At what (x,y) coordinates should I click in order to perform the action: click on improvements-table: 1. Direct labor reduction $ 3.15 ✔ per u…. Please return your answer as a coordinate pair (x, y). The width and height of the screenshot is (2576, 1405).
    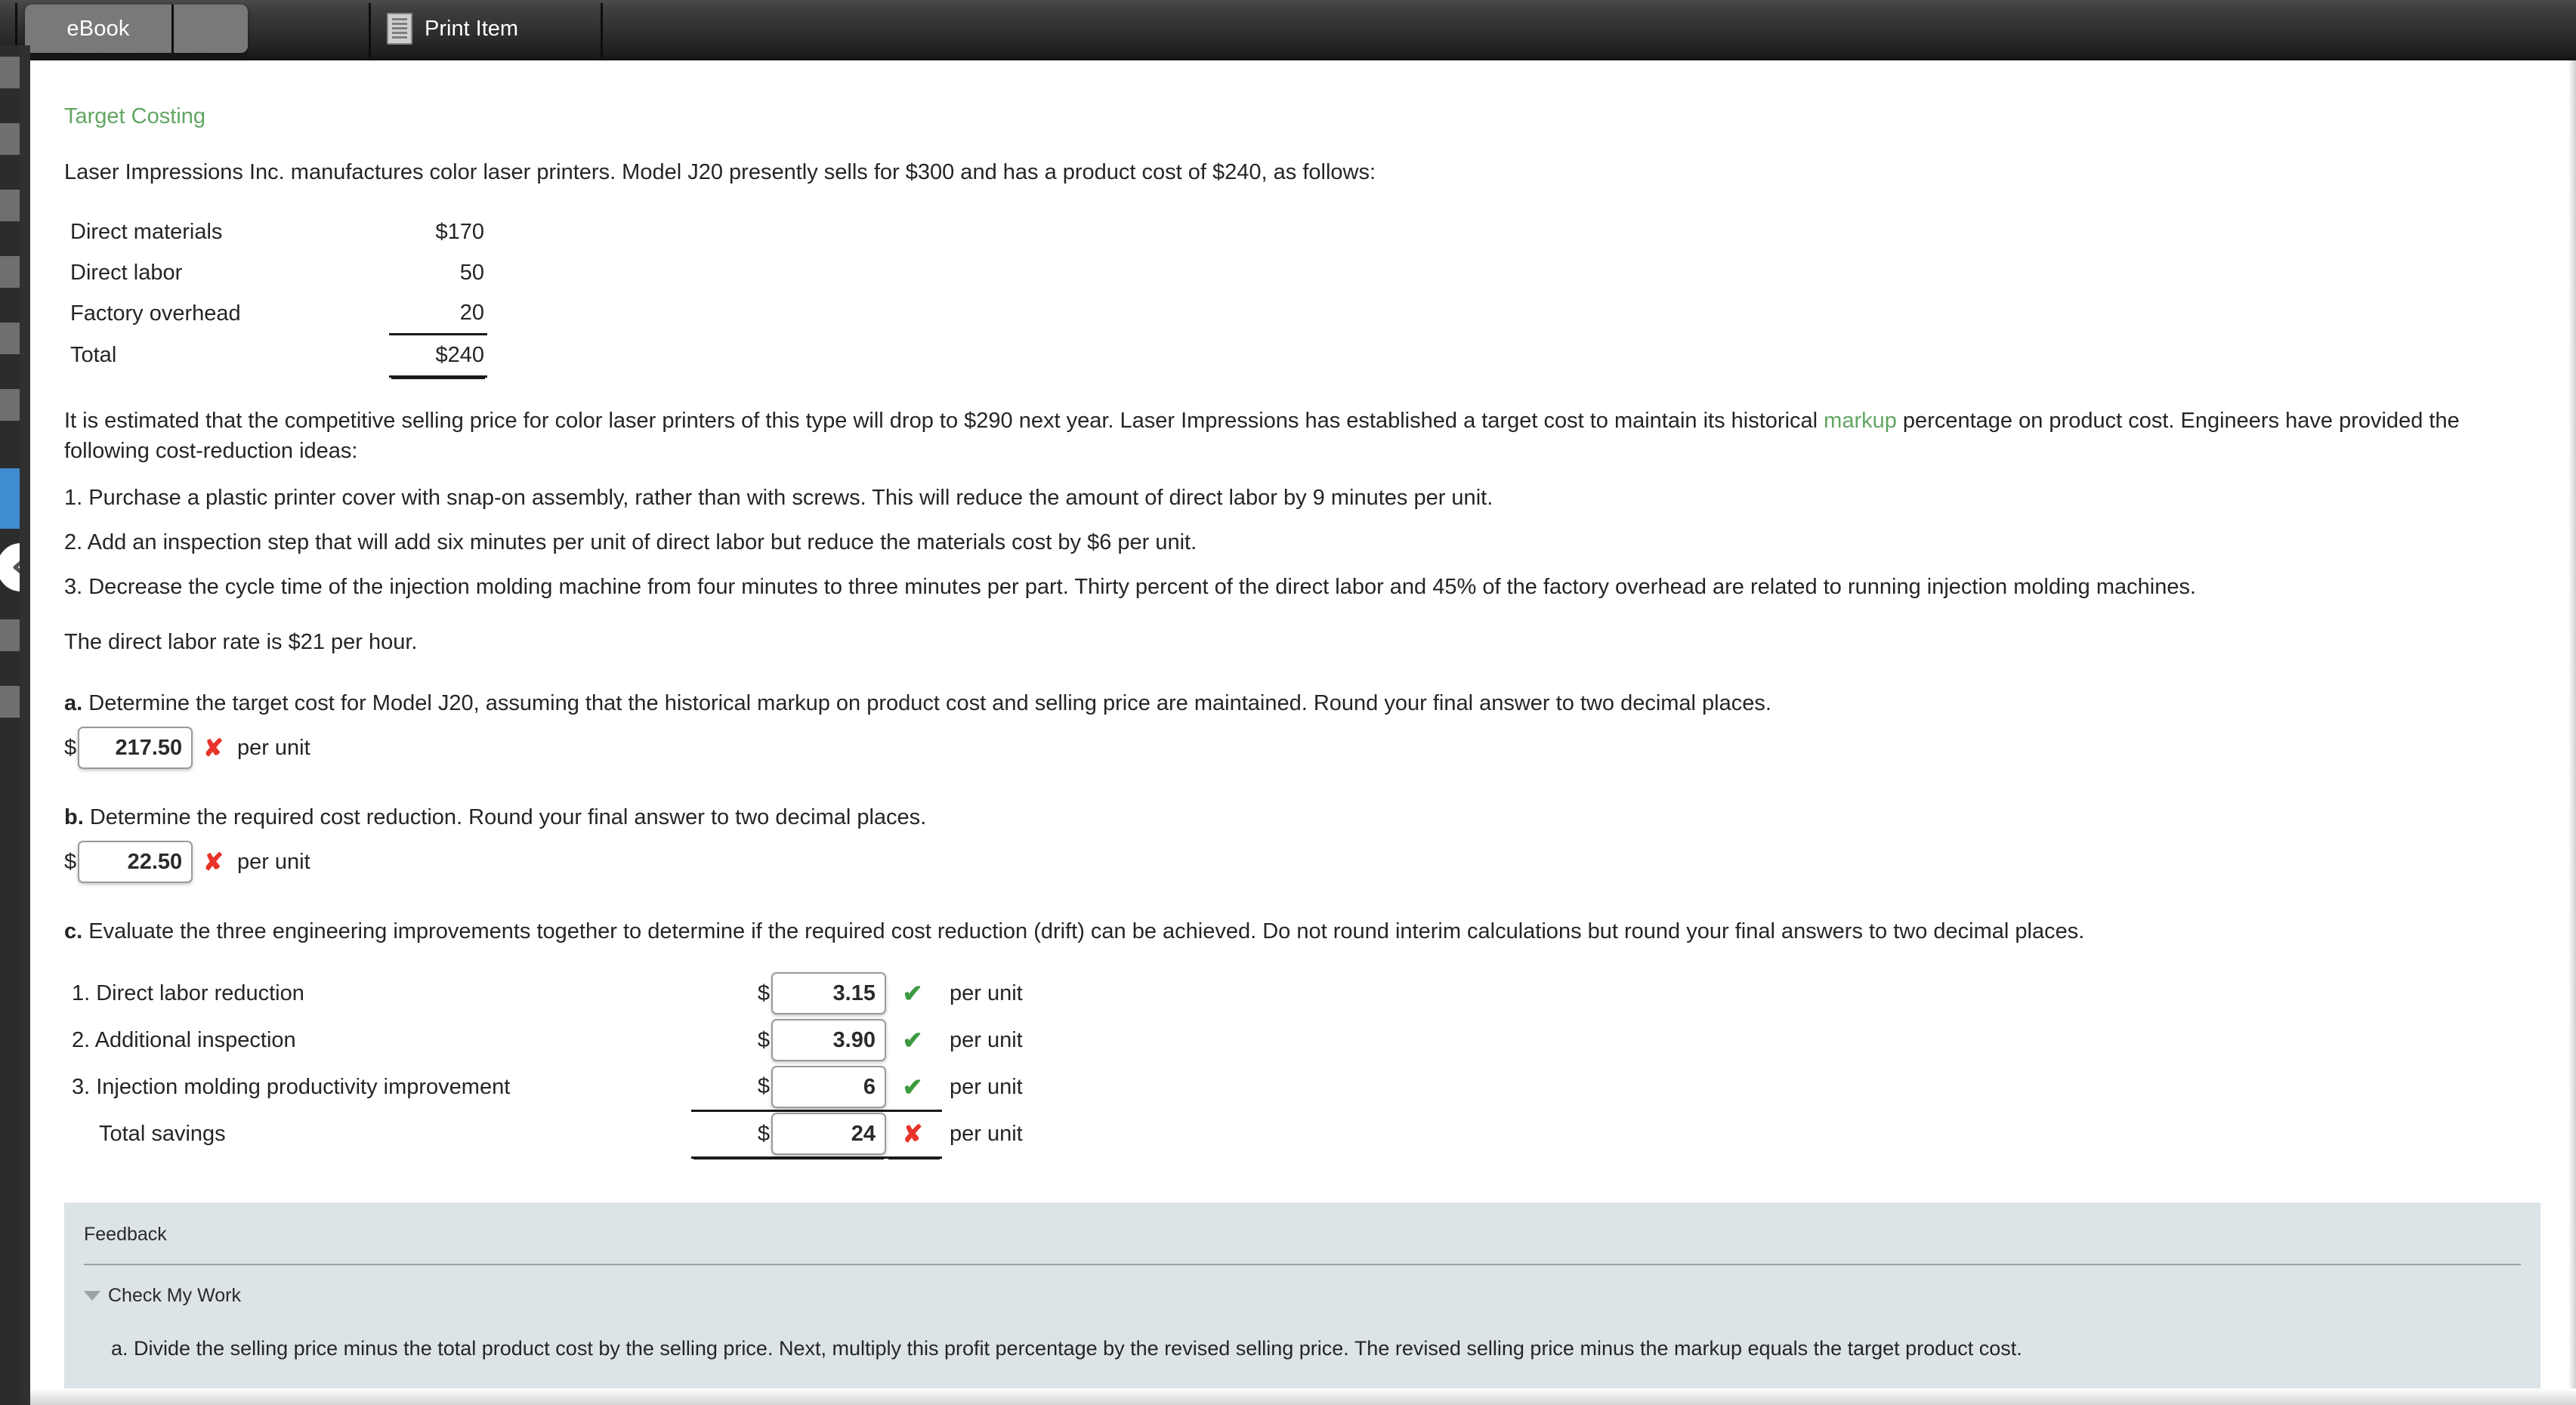
    Looking at the image, I should click on (543, 1064).